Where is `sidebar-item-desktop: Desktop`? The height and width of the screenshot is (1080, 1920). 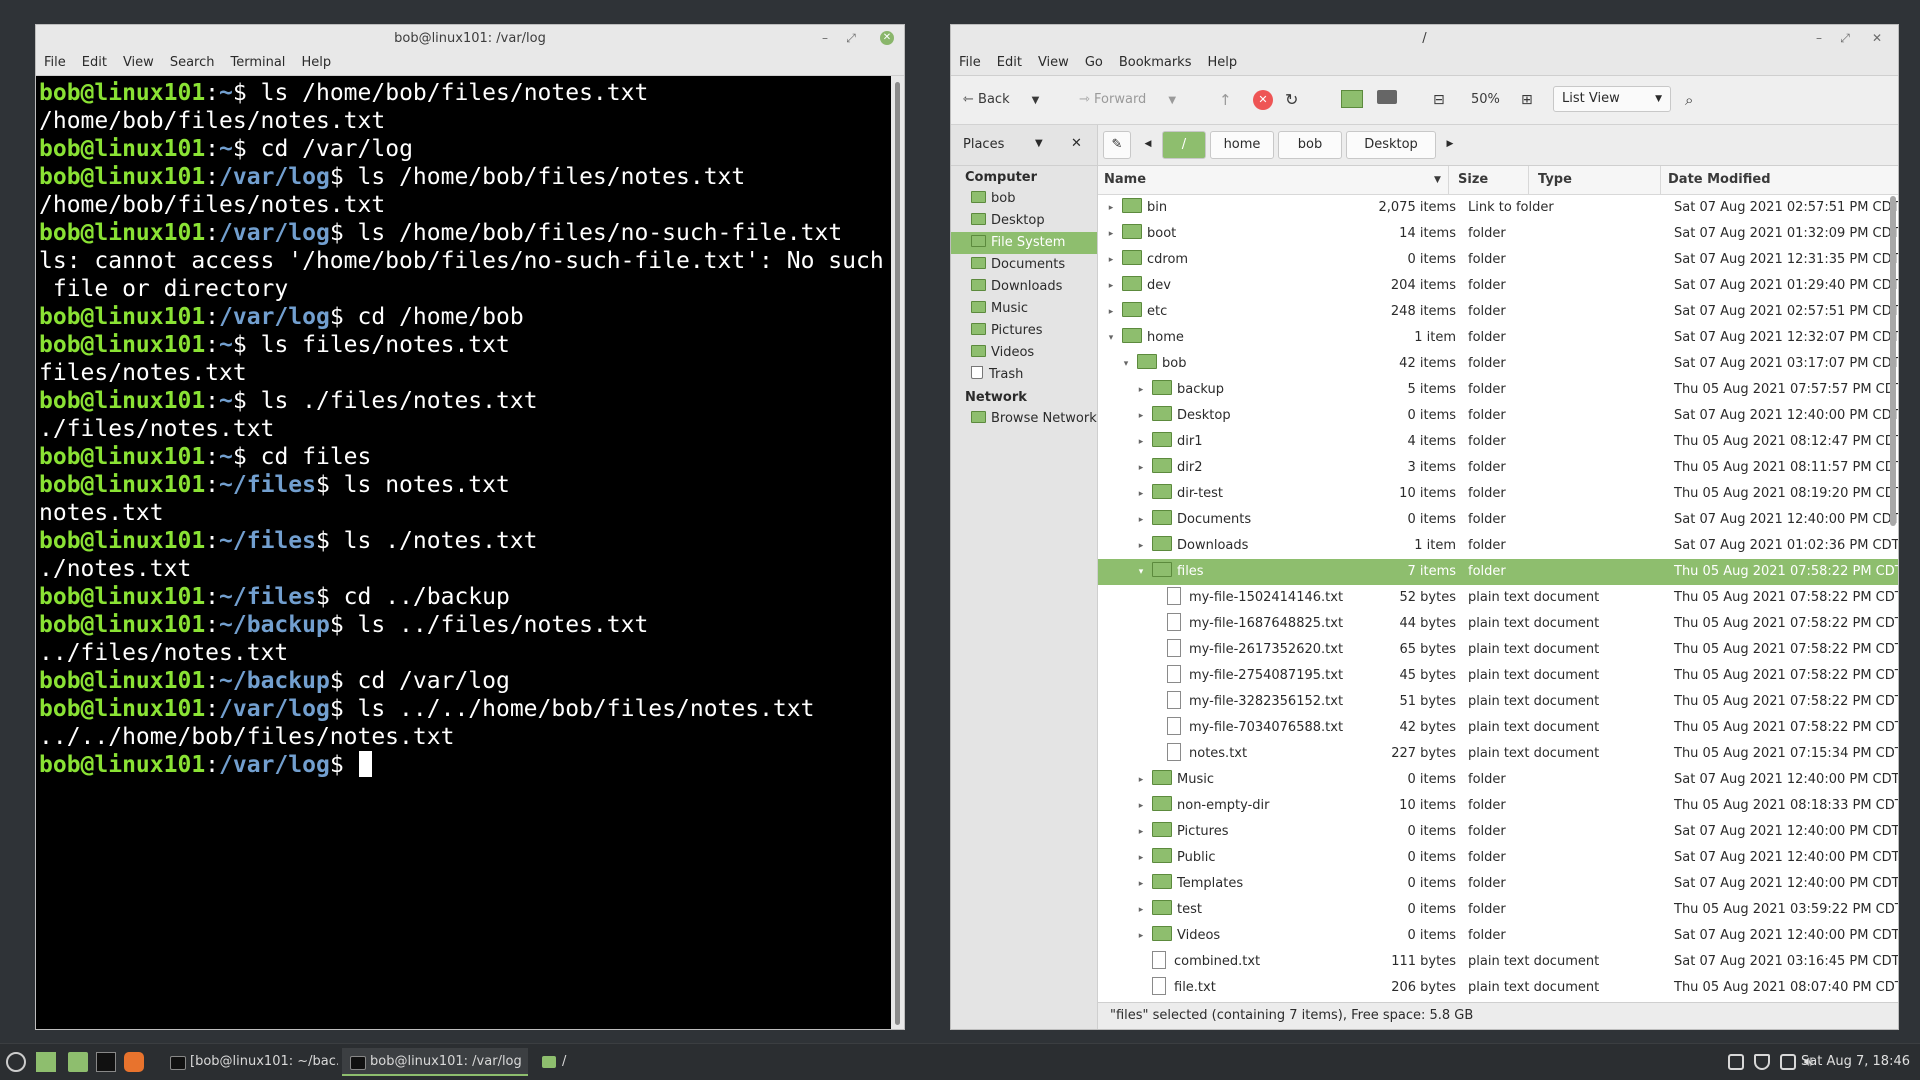 sidebar-item-desktop: Desktop is located at coordinates (1024, 221).